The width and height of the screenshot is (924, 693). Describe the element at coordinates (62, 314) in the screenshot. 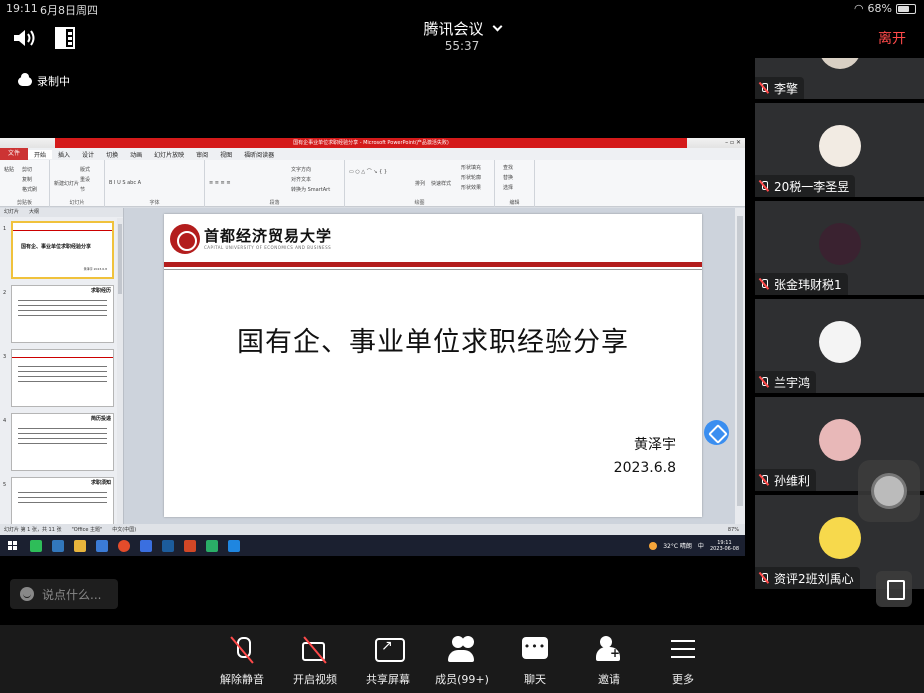

I see `slide-thumbnail-2: 求职经历` at that location.